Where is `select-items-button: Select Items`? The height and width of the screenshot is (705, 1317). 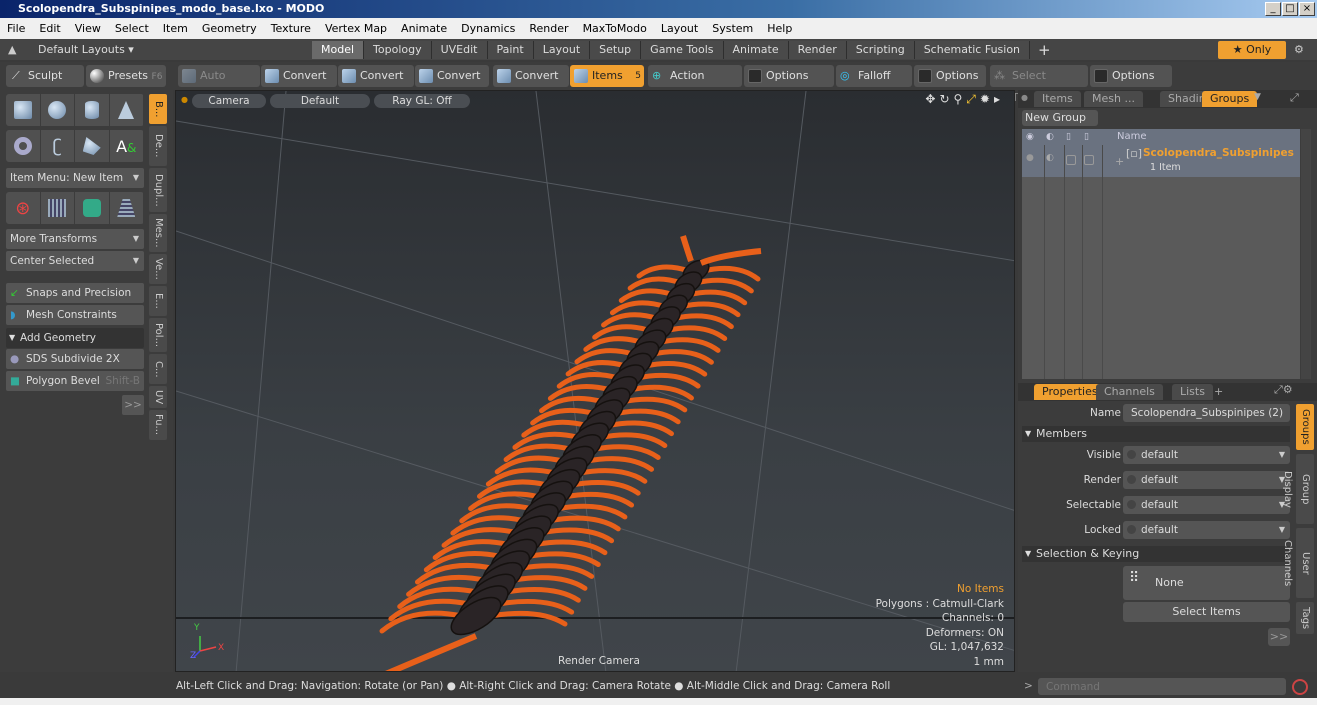 select-items-button: Select Items is located at coordinates (1206, 612).